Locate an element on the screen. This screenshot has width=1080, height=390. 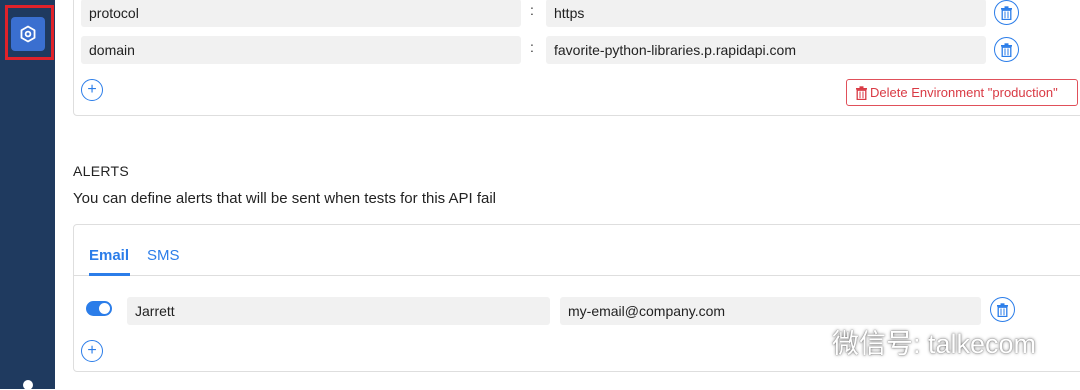
alert-name-field: Jarrett is located at coordinates (338, 311).